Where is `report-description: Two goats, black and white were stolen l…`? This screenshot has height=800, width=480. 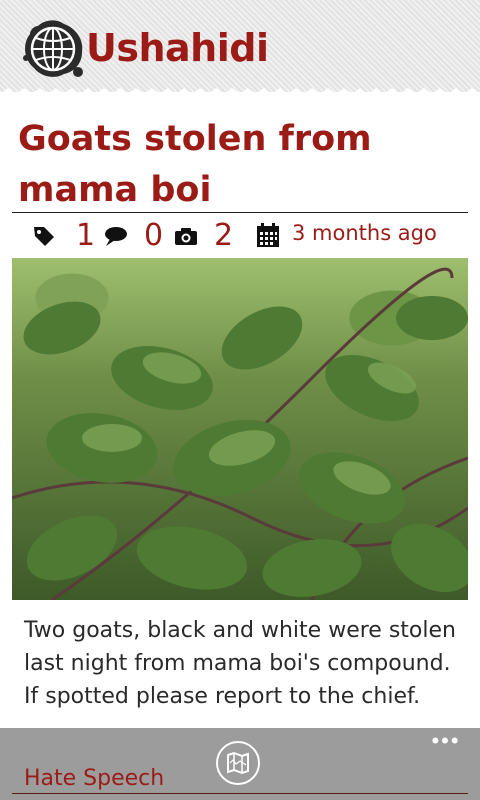
report-description: Two goats, black and white were stolen l… is located at coordinates (240, 663).